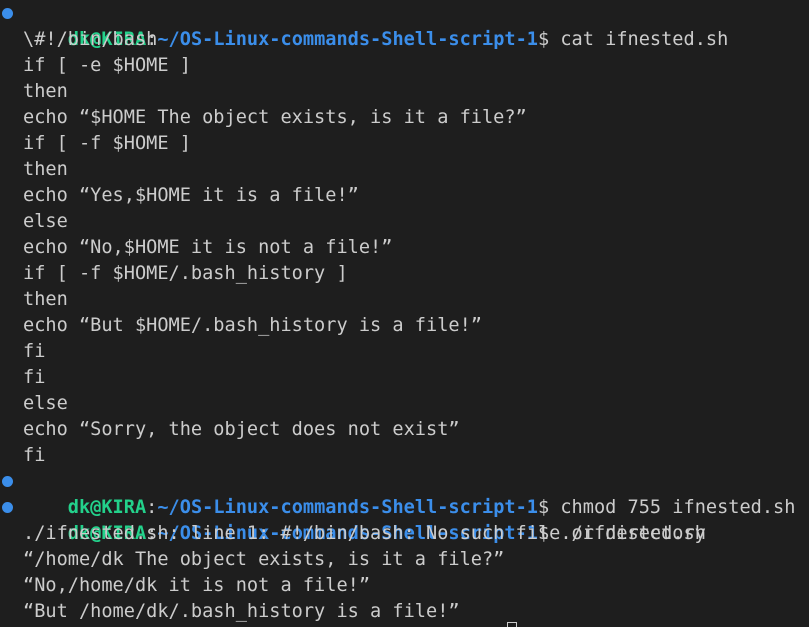 The image size is (809, 627). I want to click on output-line: if [ -f $HOME/.bash_history ], so click(185, 273).